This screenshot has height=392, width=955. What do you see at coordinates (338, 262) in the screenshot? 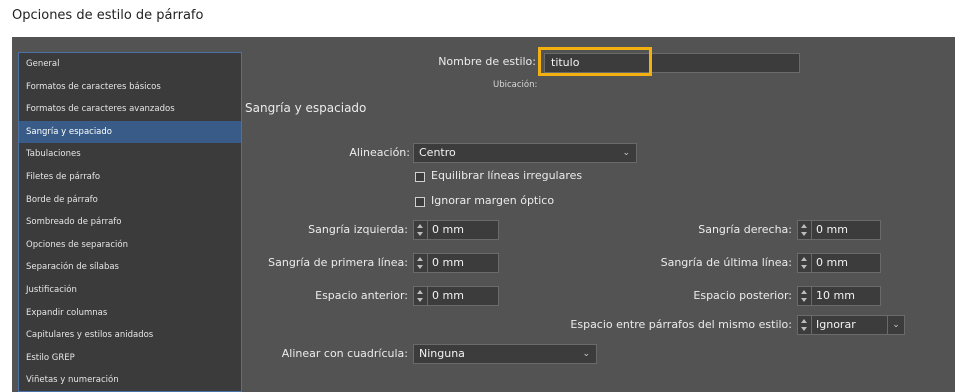
I see `first-line-indent-label: Sangría de primera línea:` at bounding box center [338, 262].